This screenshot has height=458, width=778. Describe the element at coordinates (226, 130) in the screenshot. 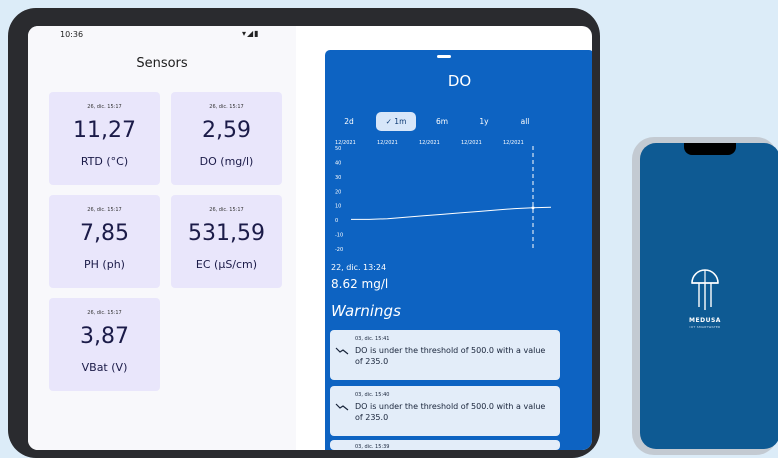

I see `card-value: 2,59` at that location.